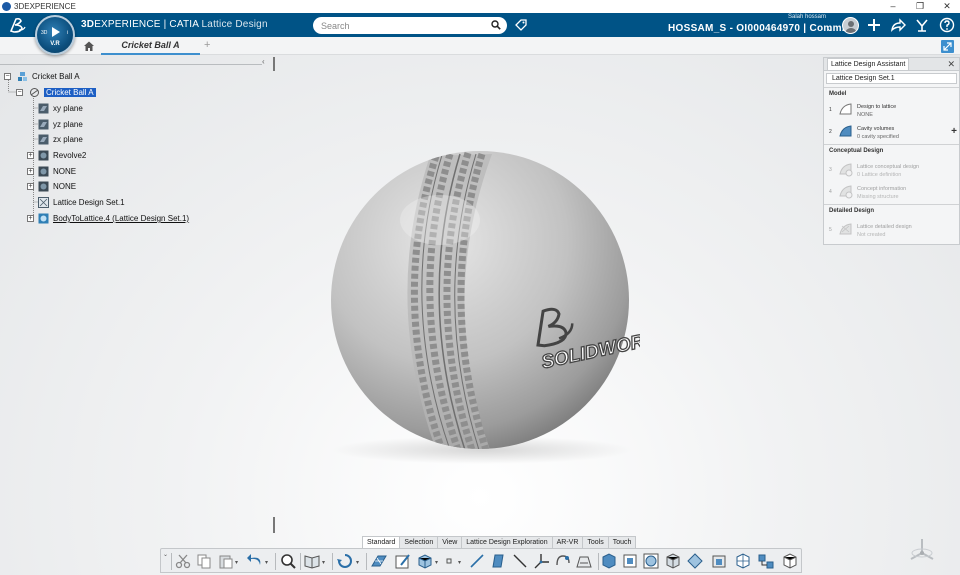 This screenshot has height=575, width=960. What do you see at coordinates (56, 155) in the screenshot?
I see `tree-item-revolve2: + Revolve2` at bounding box center [56, 155].